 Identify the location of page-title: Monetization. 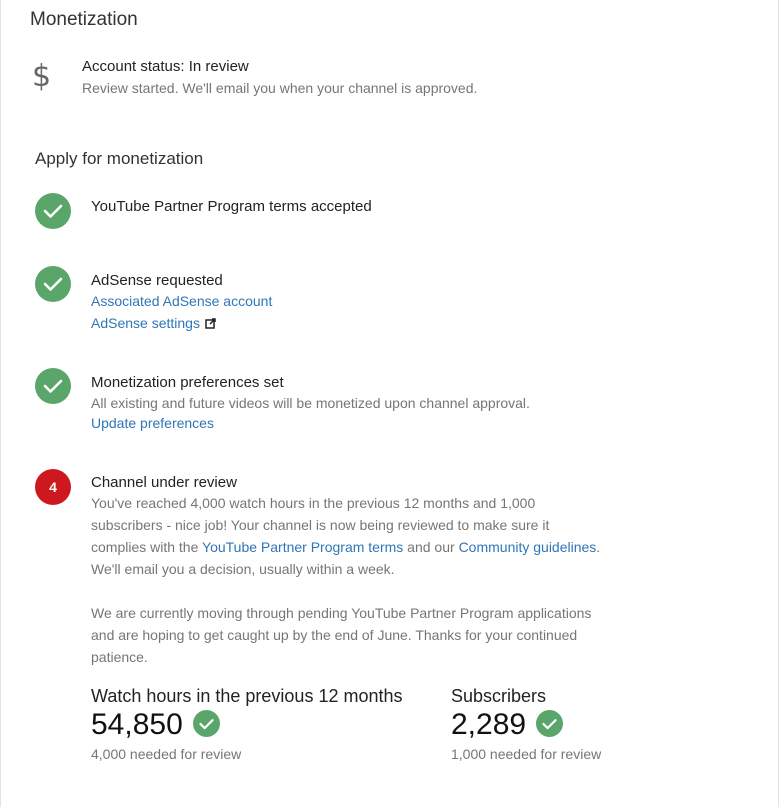
(84, 19).